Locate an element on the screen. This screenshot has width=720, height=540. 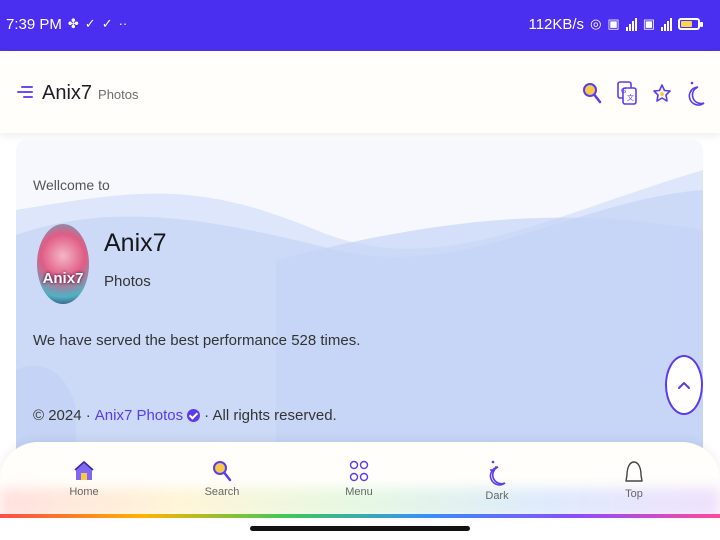
chevron-up-icon is located at coordinates (684, 385).